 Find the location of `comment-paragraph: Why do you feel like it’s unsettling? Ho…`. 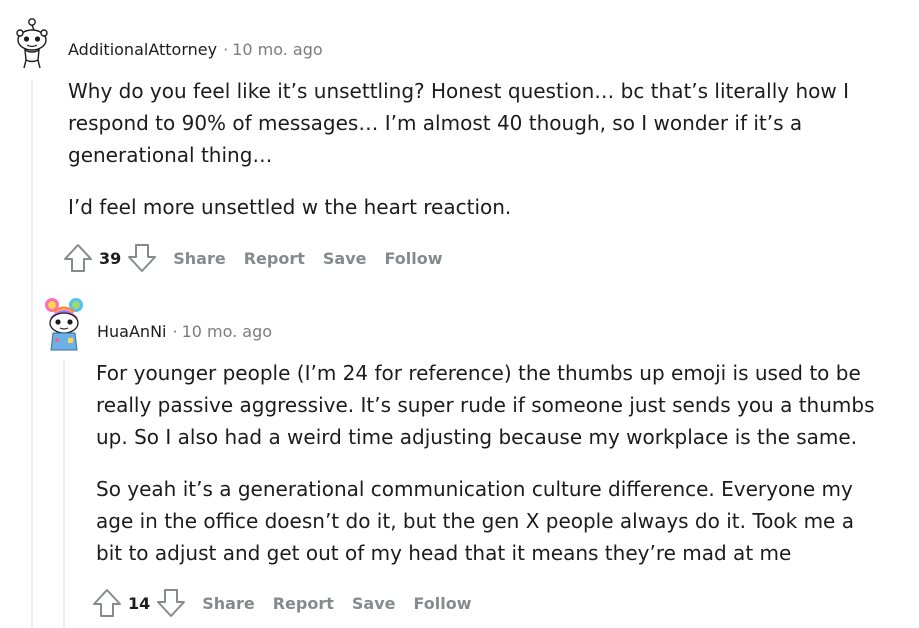

comment-paragraph: Why do you feel like it’s unsettling? Ho… is located at coordinates (459, 123).